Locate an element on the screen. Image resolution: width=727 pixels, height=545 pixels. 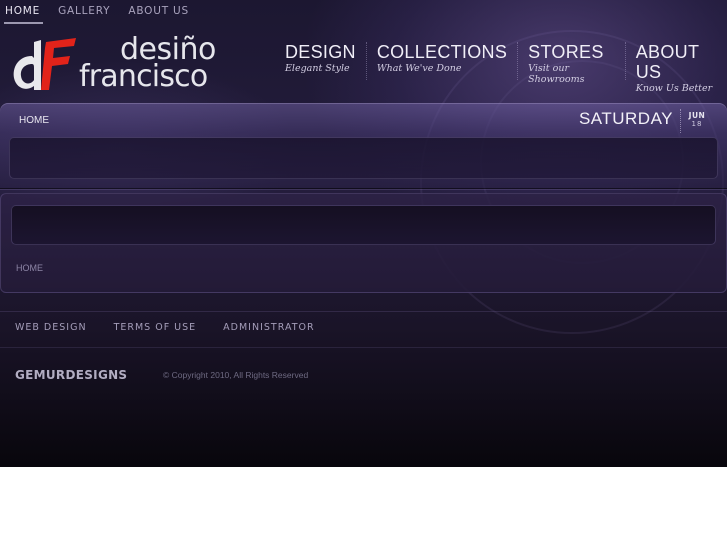
main-nav-stores: STORES Visit our Showrooms is located at coordinates (571, 63).